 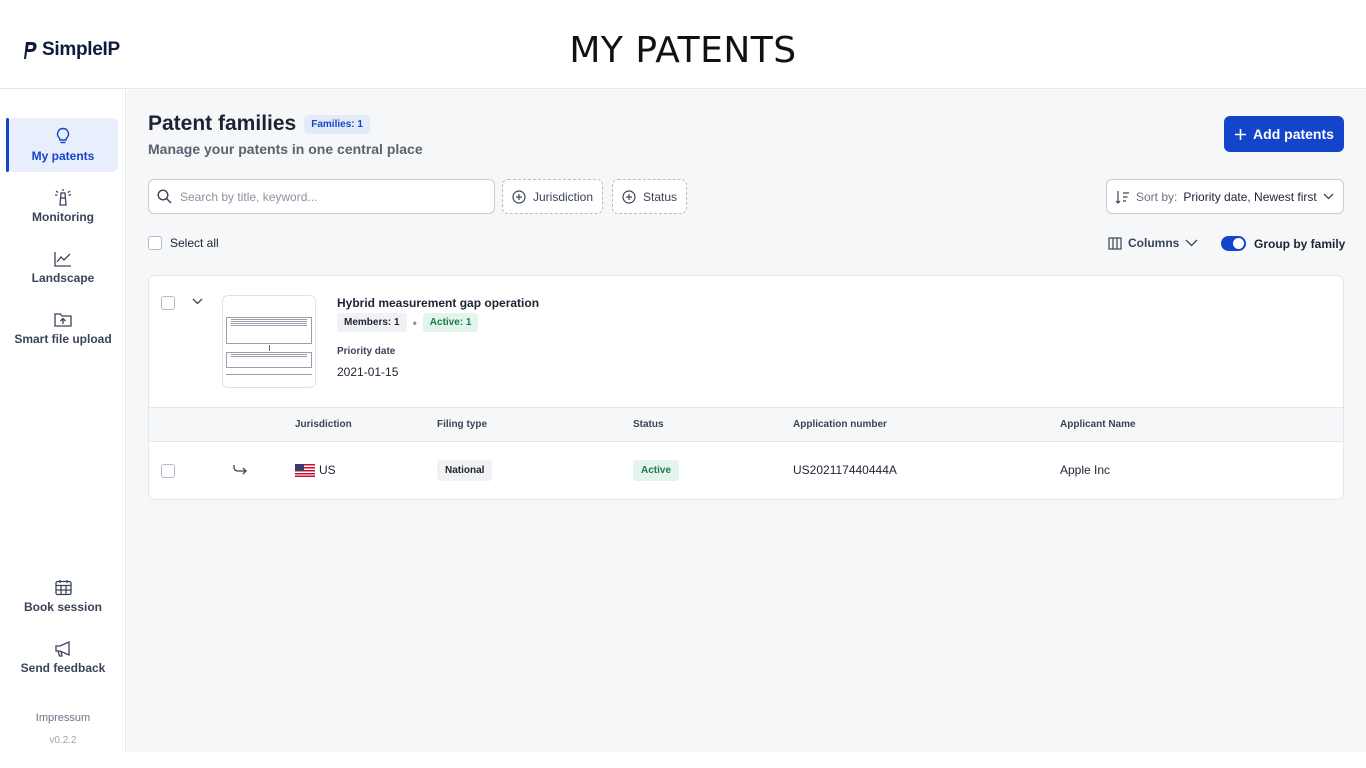 What do you see at coordinates (323, 424) in the screenshot?
I see `column-header-jurisdiction: Jurisdiction` at bounding box center [323, 424].